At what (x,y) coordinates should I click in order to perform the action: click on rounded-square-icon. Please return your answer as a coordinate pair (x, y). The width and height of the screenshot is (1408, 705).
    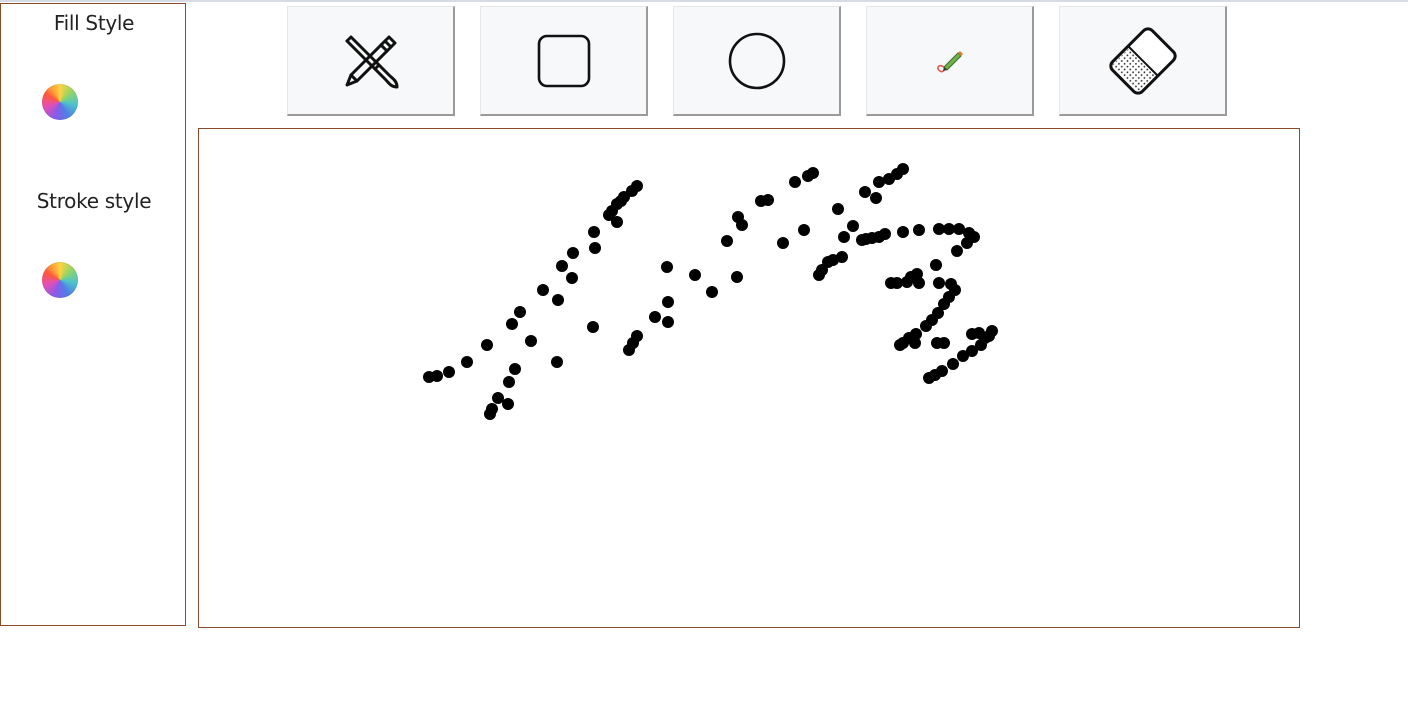
    Looking at the image, I should click on (563, 60).